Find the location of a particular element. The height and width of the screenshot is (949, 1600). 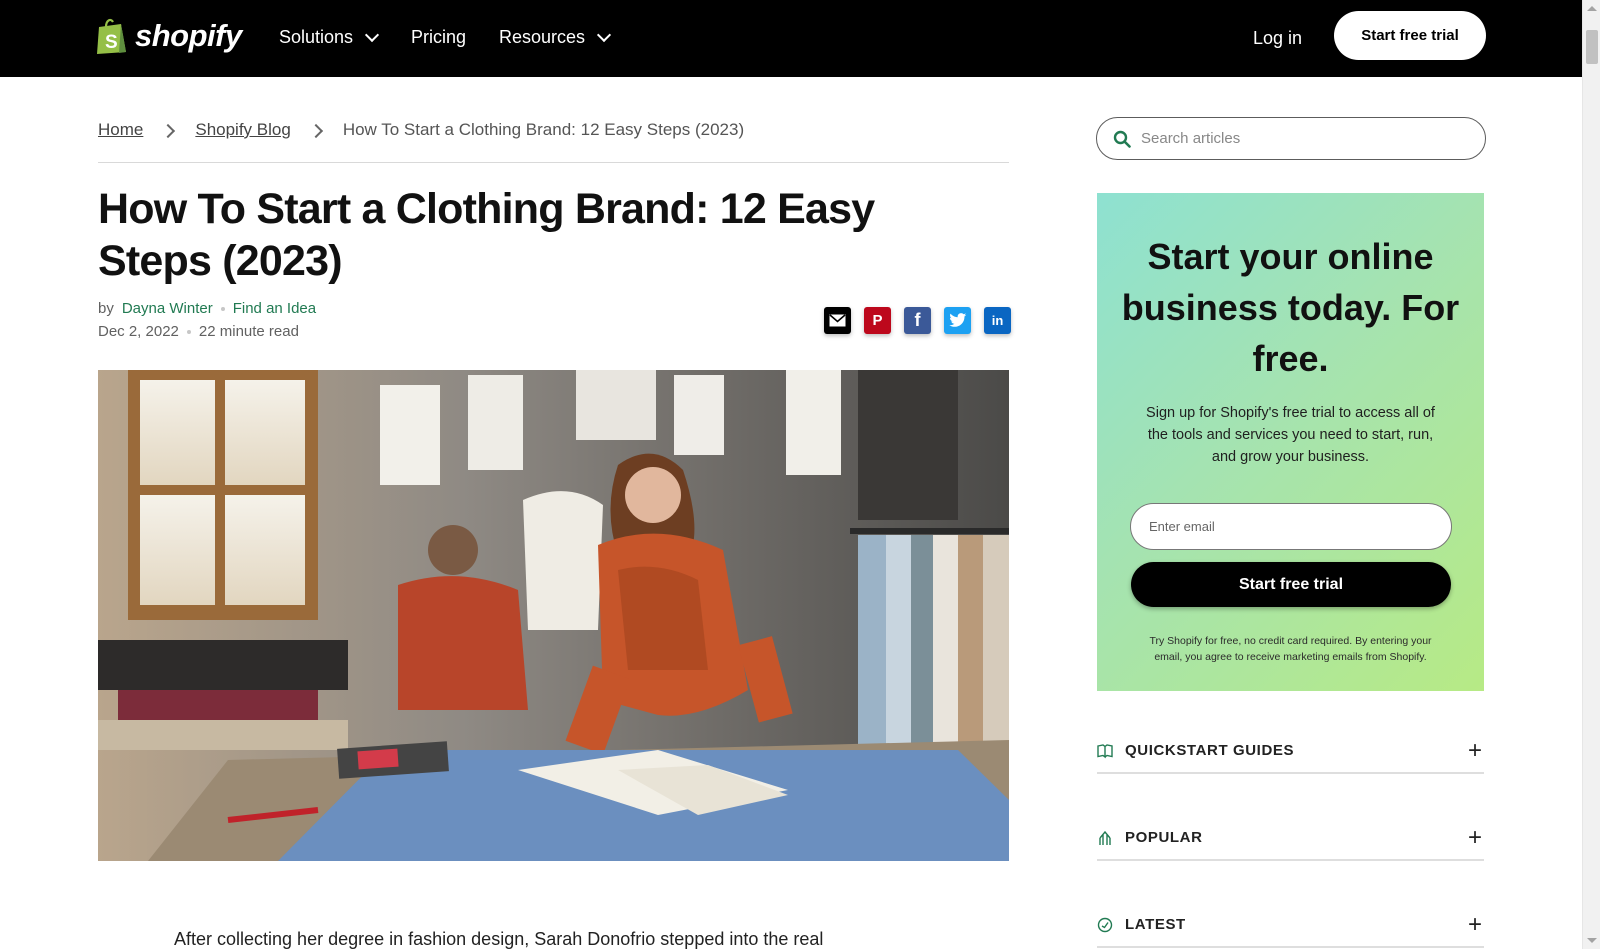

facebook-icon: f is located at coordinates (917, 320).